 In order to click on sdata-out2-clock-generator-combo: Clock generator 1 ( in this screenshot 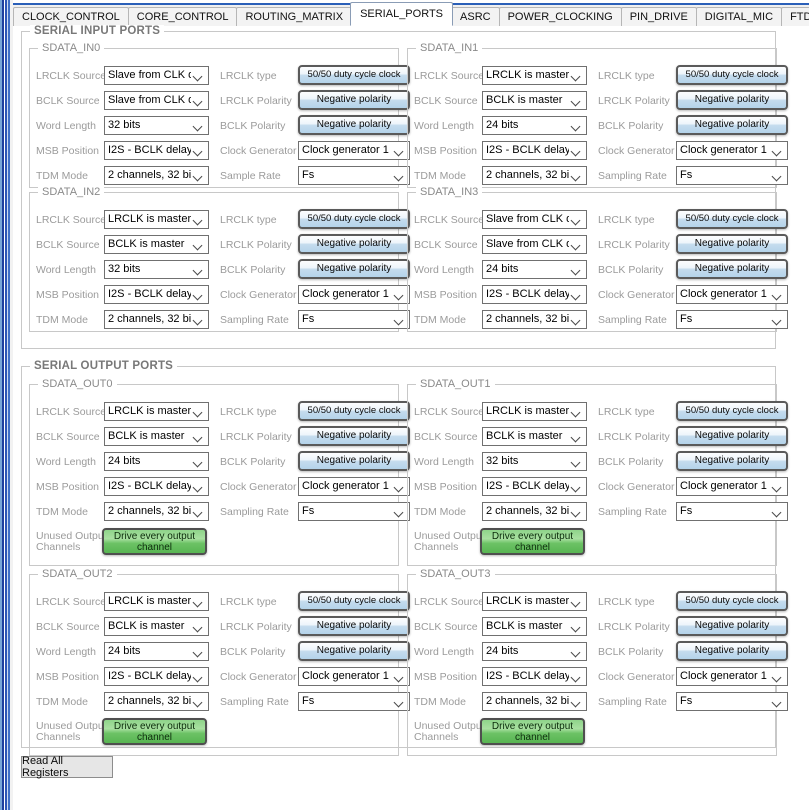, I will do `click(354, 676)`.